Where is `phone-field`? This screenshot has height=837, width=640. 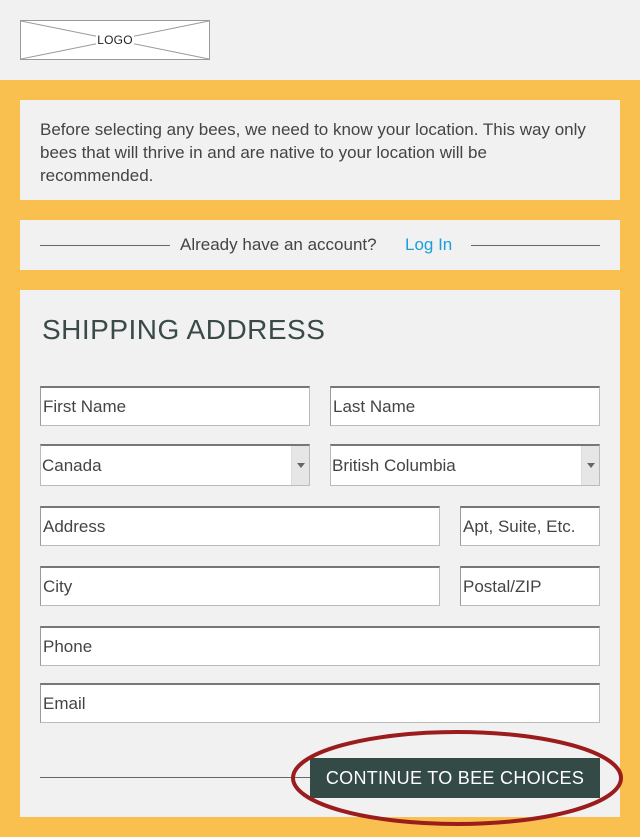 phone-field is located at coordinates (320, 646).